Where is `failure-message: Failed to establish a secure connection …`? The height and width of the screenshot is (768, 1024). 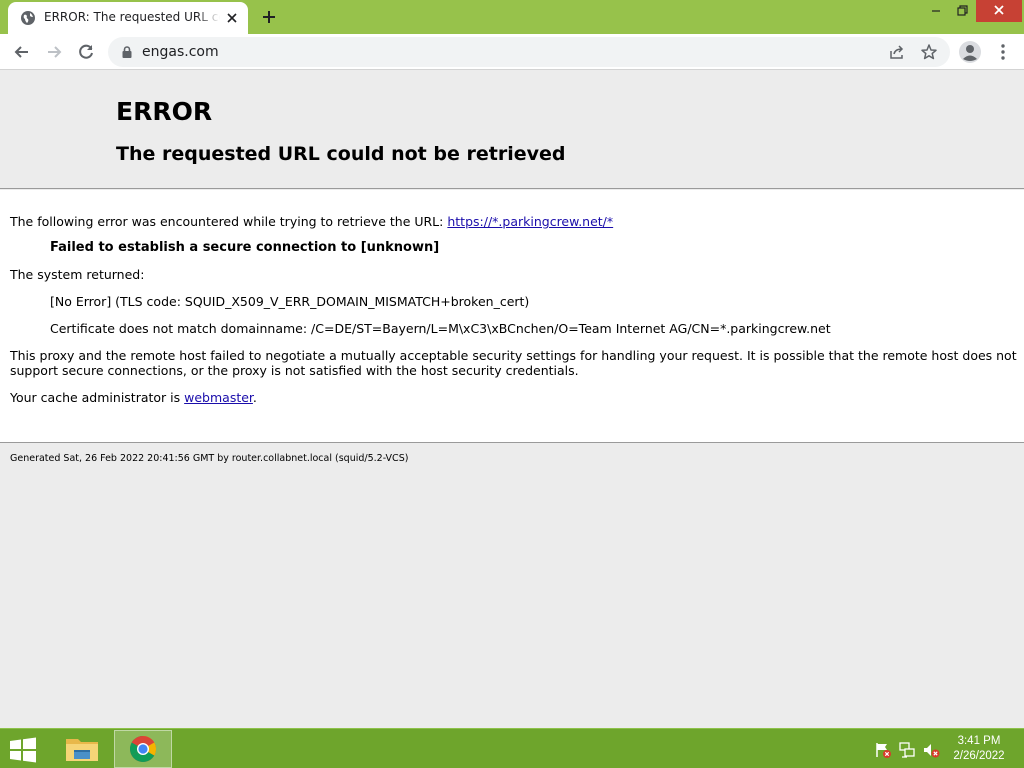 failure-message: Failed to establish a secure connection … is located at coordinates (245, 247).